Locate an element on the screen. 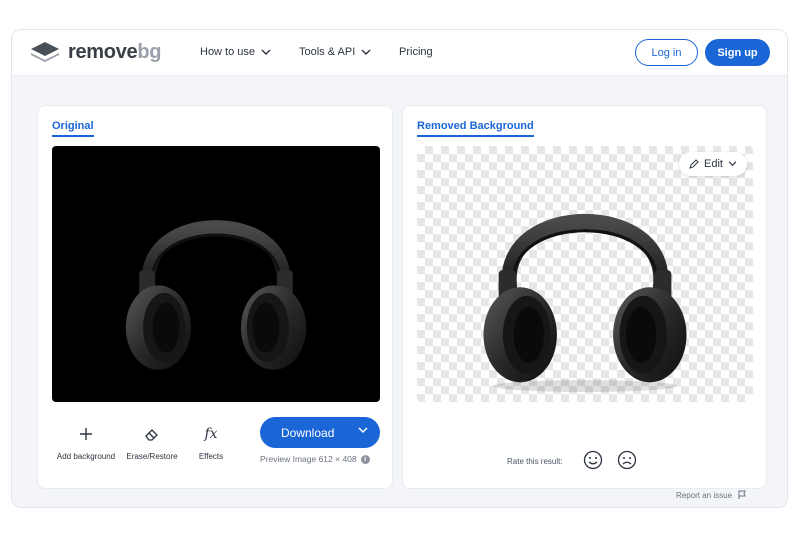  tab-removed-background: Removed Background is located at coordinates (475, 128).